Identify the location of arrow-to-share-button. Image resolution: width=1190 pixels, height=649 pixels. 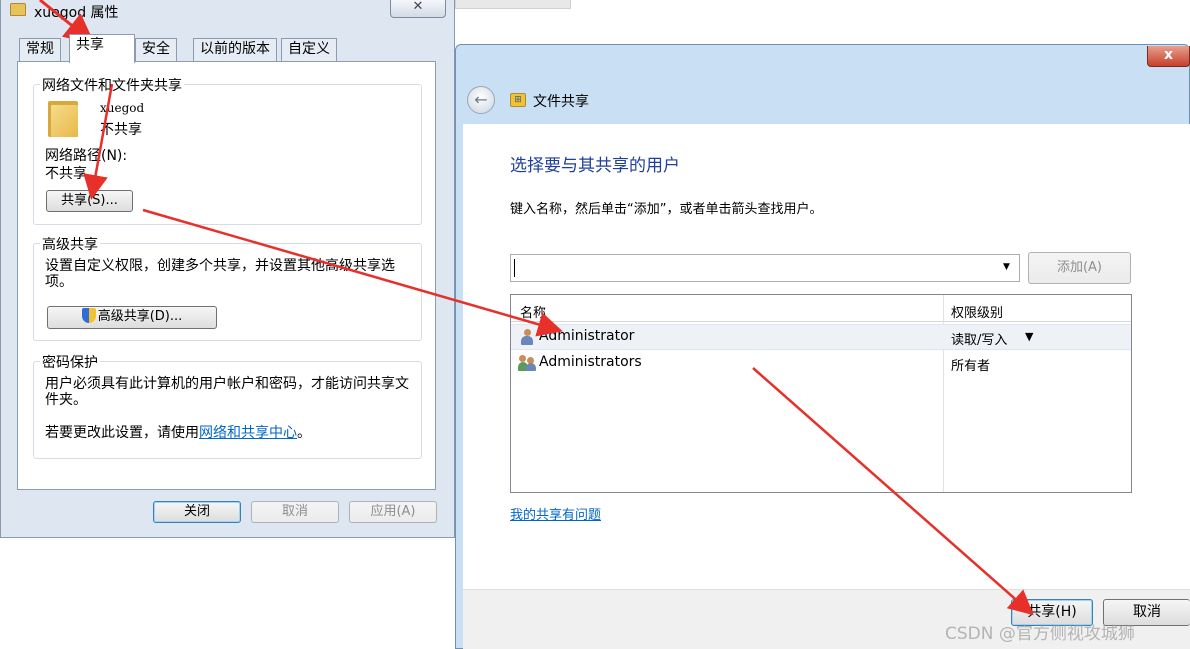
(98, 141).